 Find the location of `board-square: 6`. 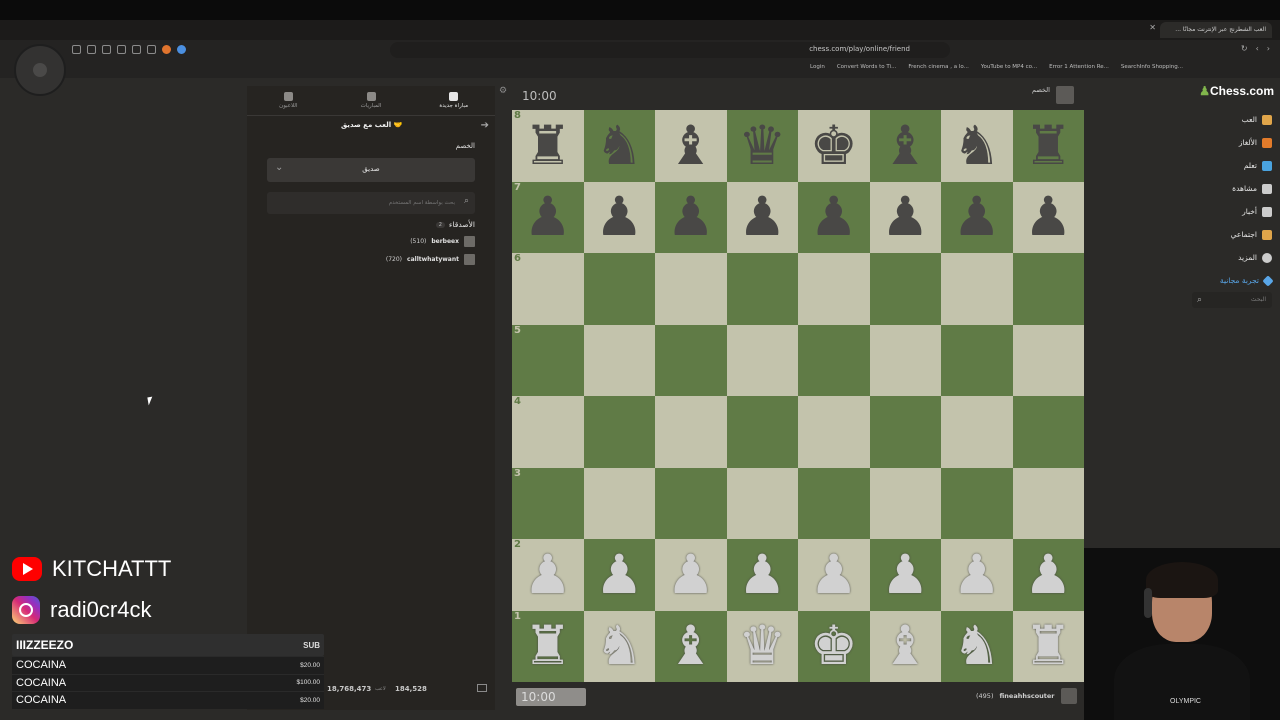

board-square: 6 is located at coordinates (548, 289).